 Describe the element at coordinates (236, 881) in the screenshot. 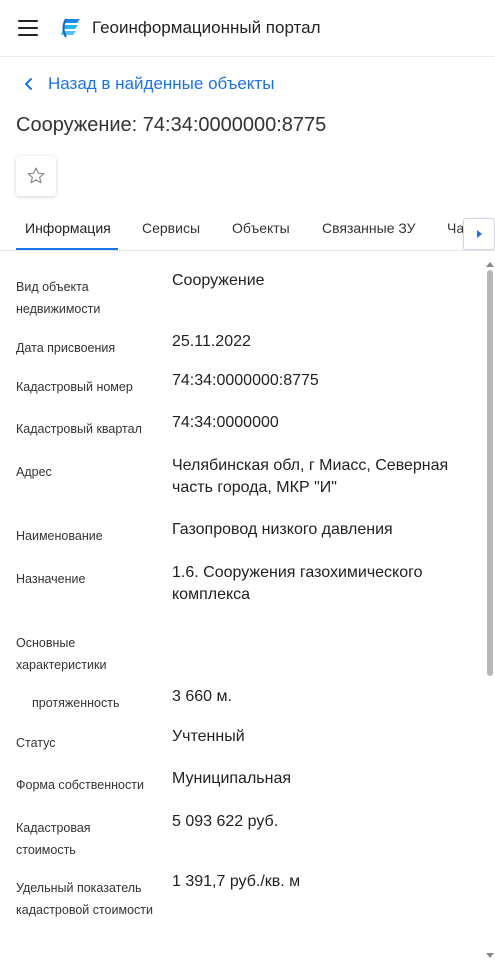

I see `detail-value: 1 391,7 руб./кв. м` at that location.